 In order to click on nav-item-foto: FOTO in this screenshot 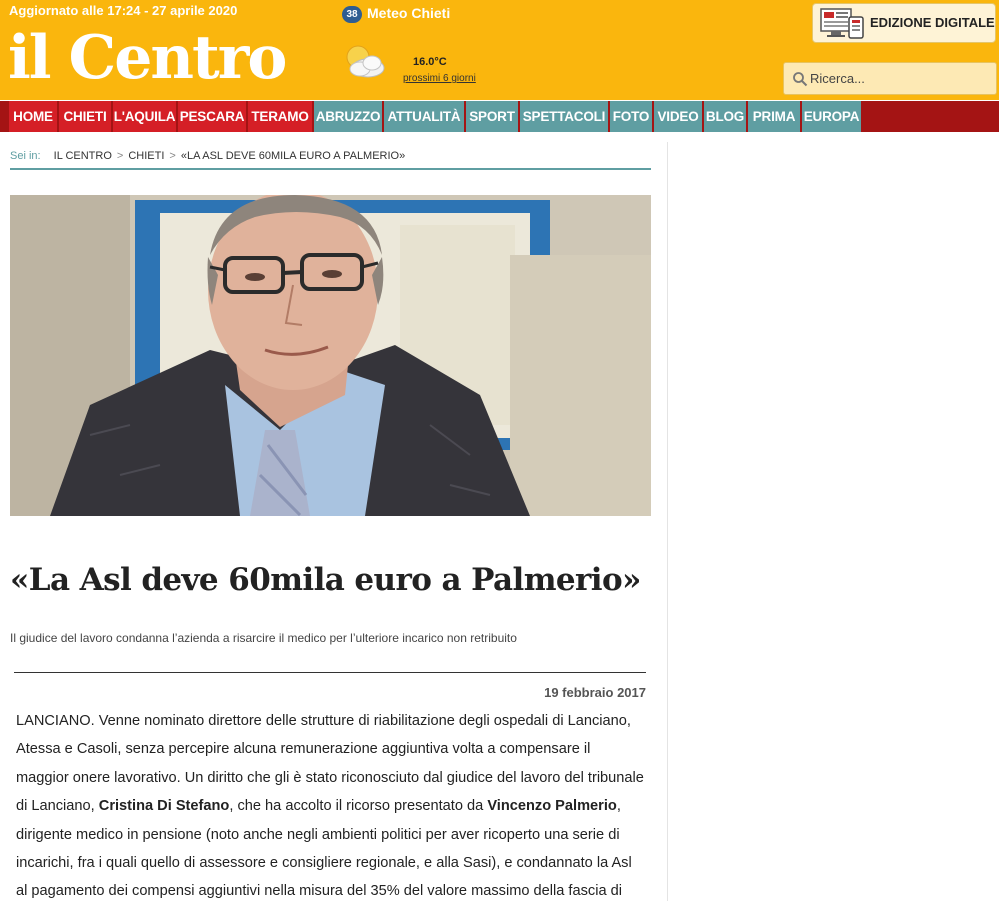, I will do `click(631, 116)`.